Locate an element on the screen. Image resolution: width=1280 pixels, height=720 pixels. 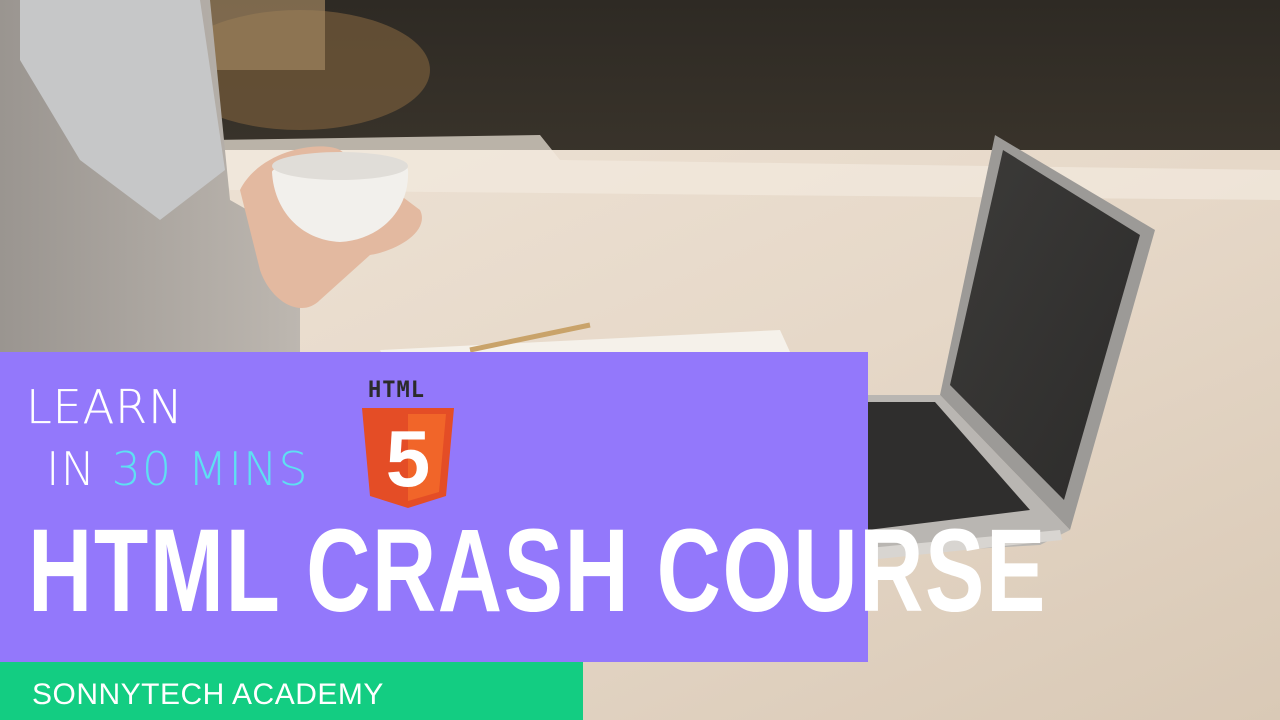
duration-line: IN 30 MINS is located at coordinates (177, 469).